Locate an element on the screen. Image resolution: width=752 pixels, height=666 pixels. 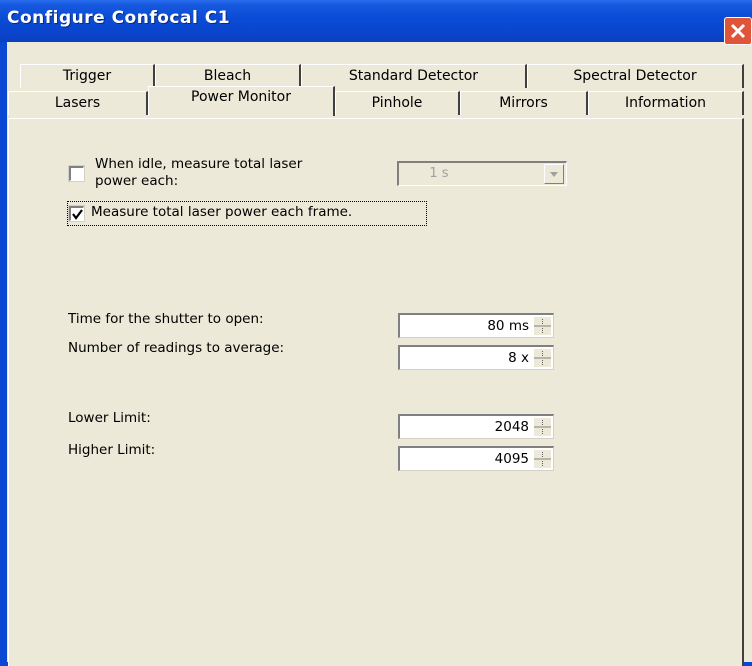
window-title: Configure Confocal C1 is located at coordinates (119, 18).